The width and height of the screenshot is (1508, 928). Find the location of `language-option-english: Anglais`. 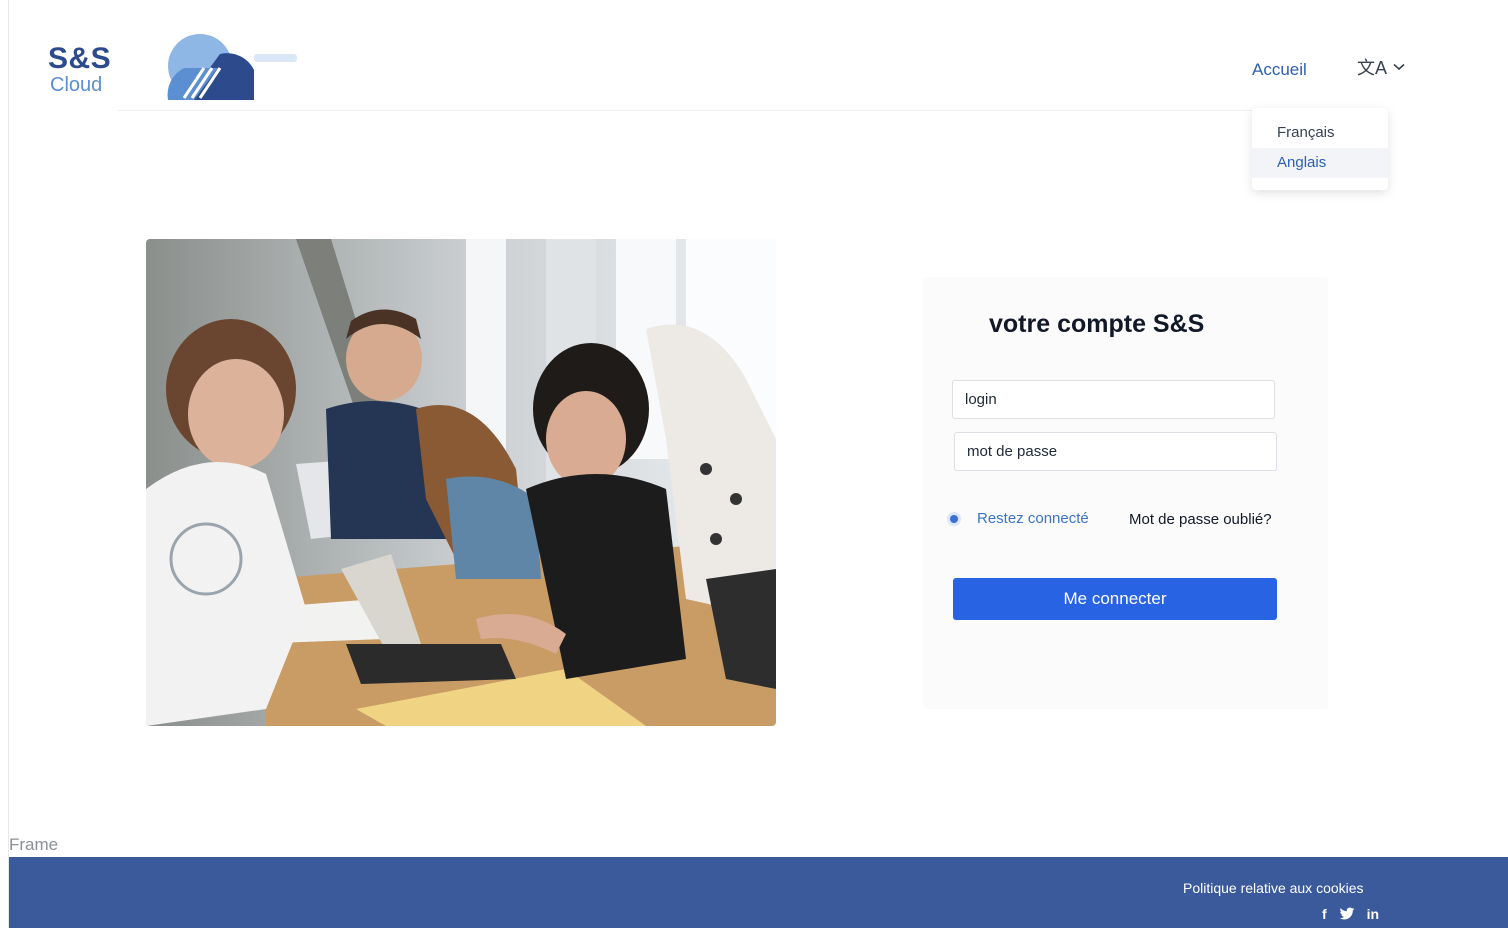

language-option-english: Anglais is located at coordinates (1320, 163).